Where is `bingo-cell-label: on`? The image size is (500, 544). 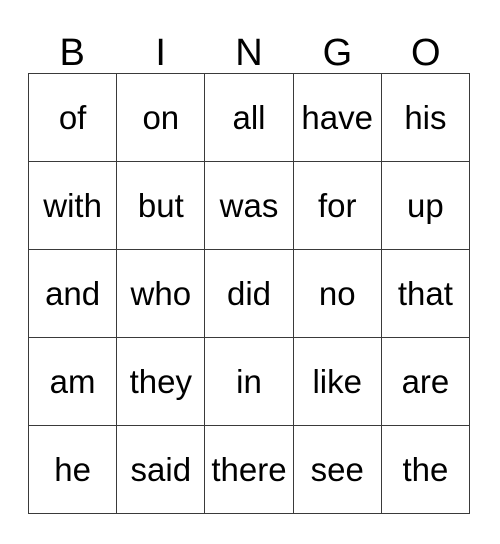
bingo-cell-label: on is located at coordinates (161, 117).